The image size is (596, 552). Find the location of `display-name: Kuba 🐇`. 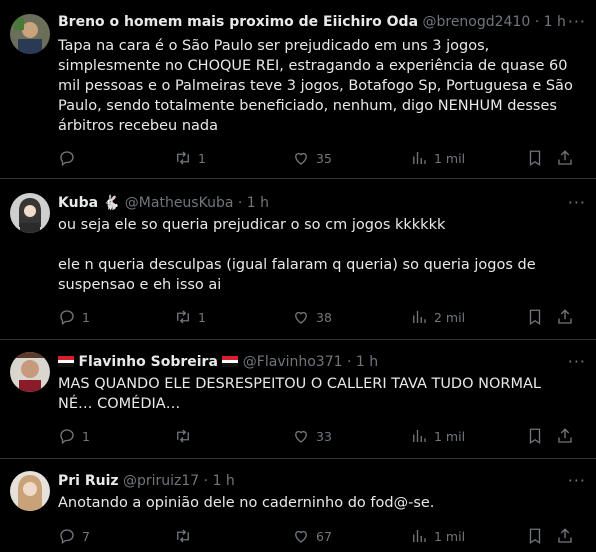

display-name: Kuba 🐇 is located at coordinates (89, 203).